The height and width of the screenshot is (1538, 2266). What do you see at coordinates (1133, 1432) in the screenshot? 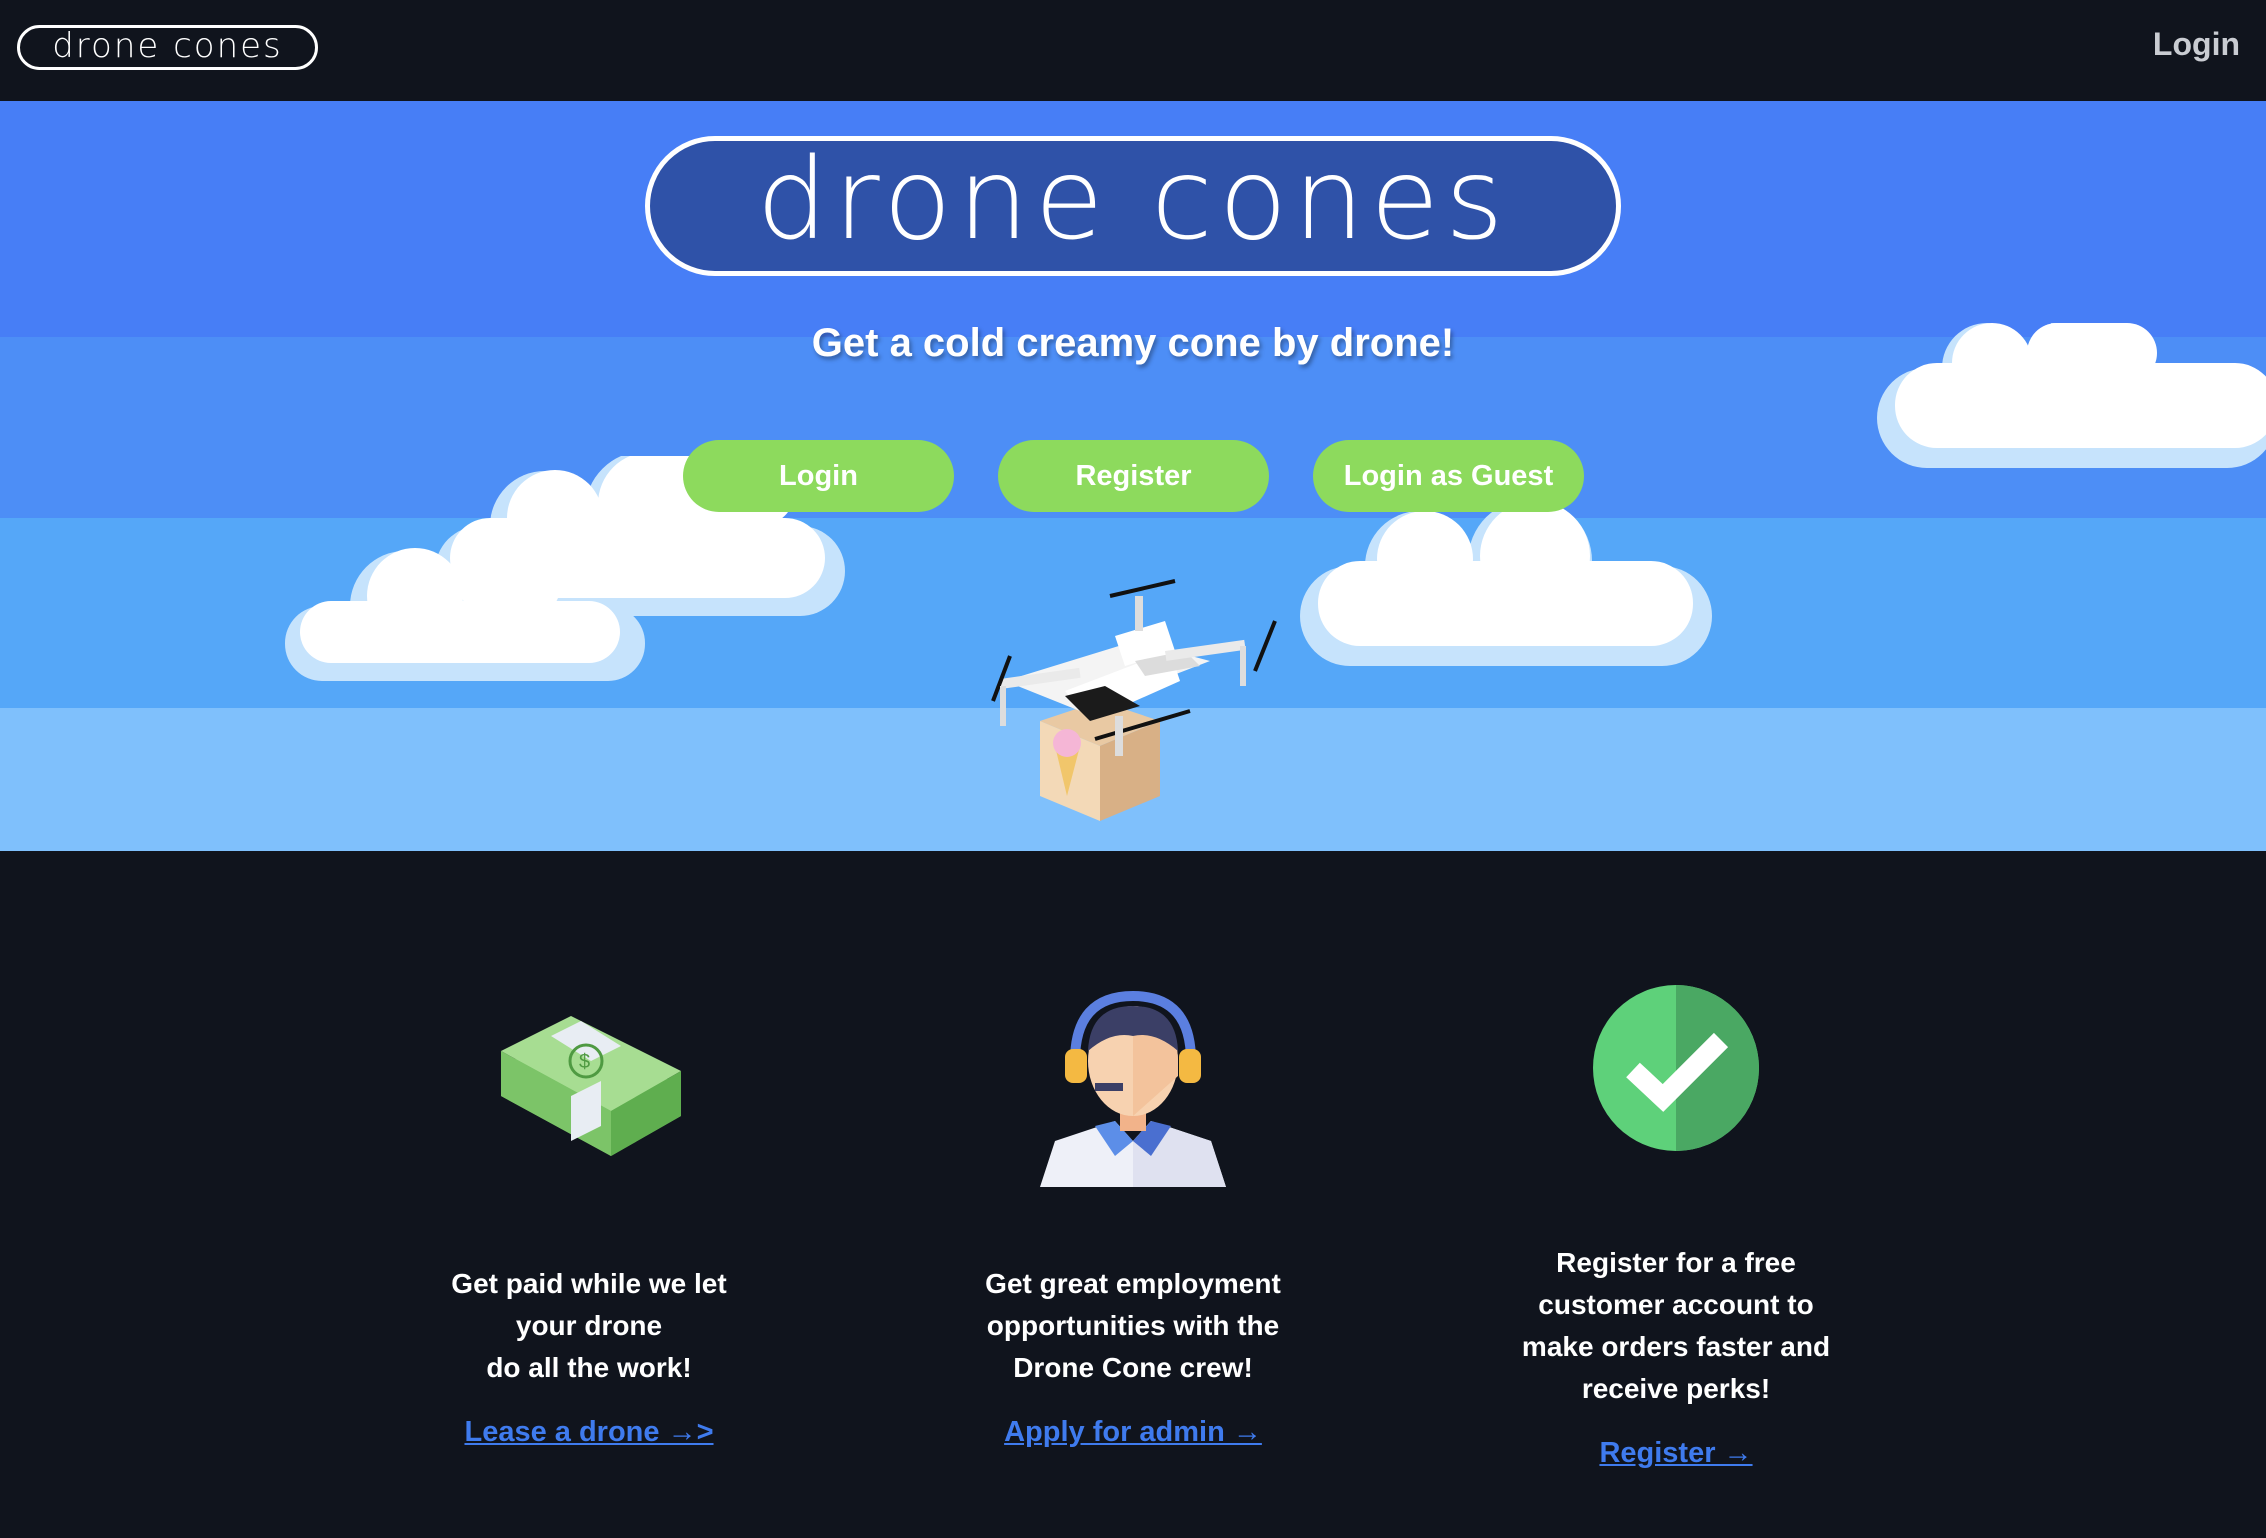
I see `apply-for-admin-link: Apply for admin →` at bounding box center [1133, 1432].